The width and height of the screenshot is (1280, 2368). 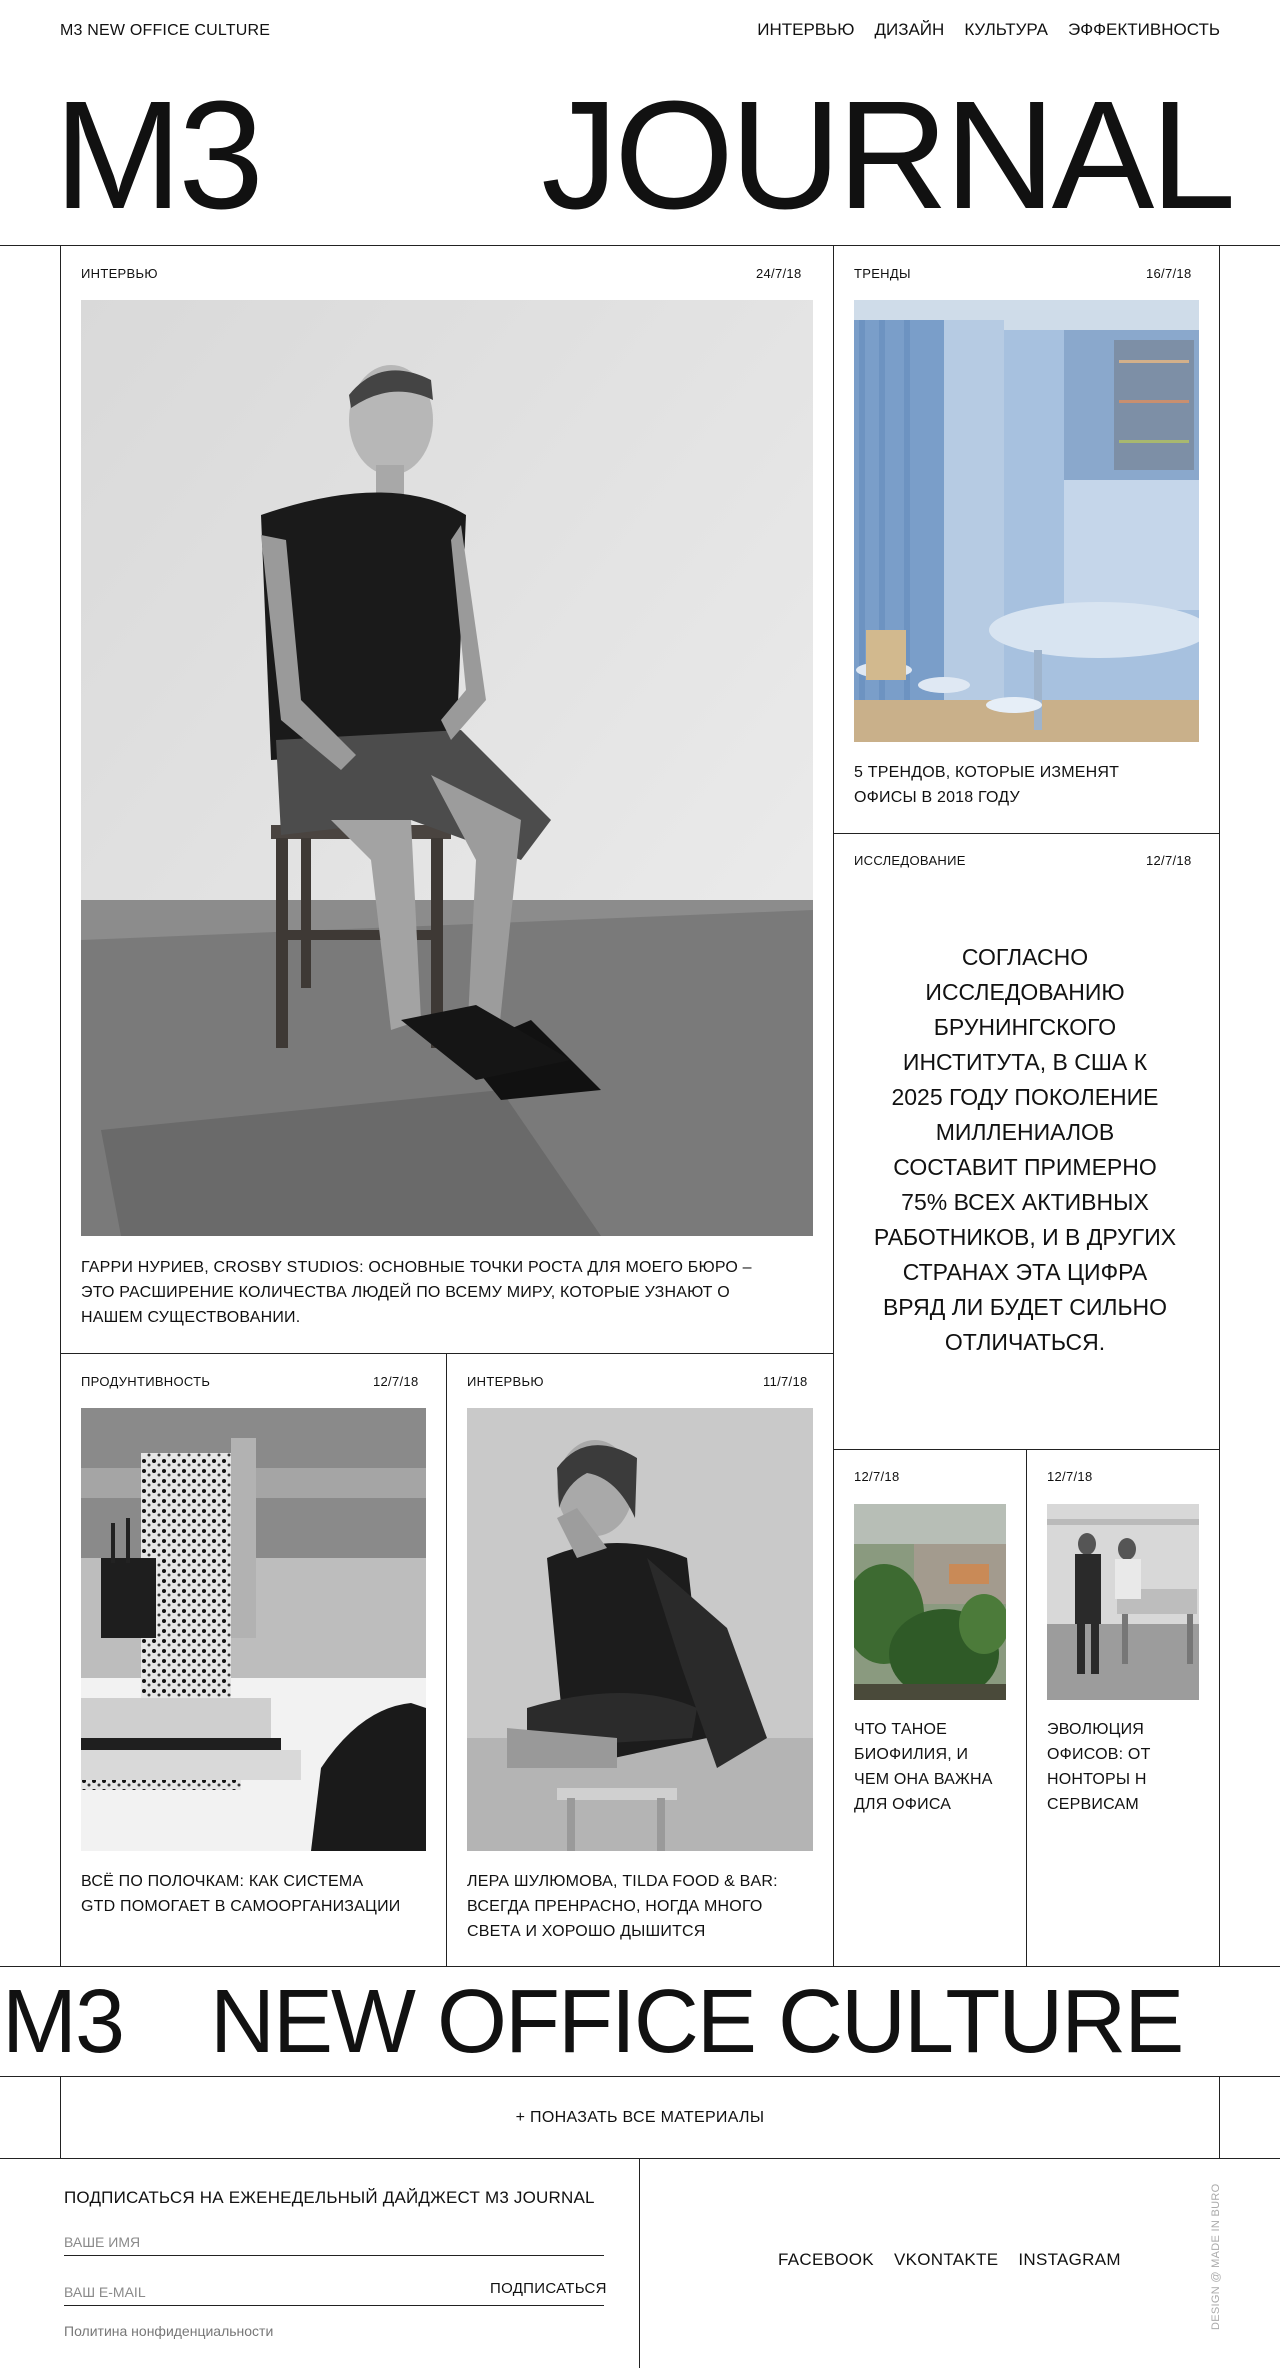 What do you see at coordinates (930, 1602) in the screenshot?
I see `plants-photo` at bounding box center [930, 1602].